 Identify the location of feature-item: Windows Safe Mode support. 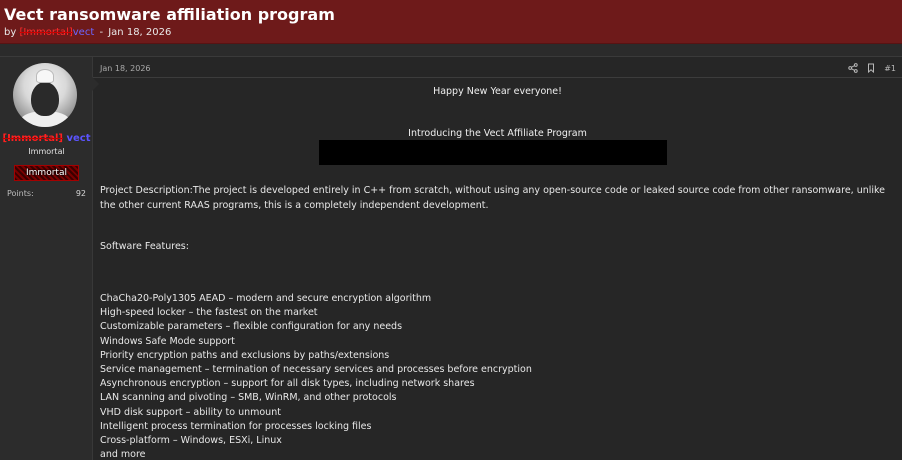
(167, 341).